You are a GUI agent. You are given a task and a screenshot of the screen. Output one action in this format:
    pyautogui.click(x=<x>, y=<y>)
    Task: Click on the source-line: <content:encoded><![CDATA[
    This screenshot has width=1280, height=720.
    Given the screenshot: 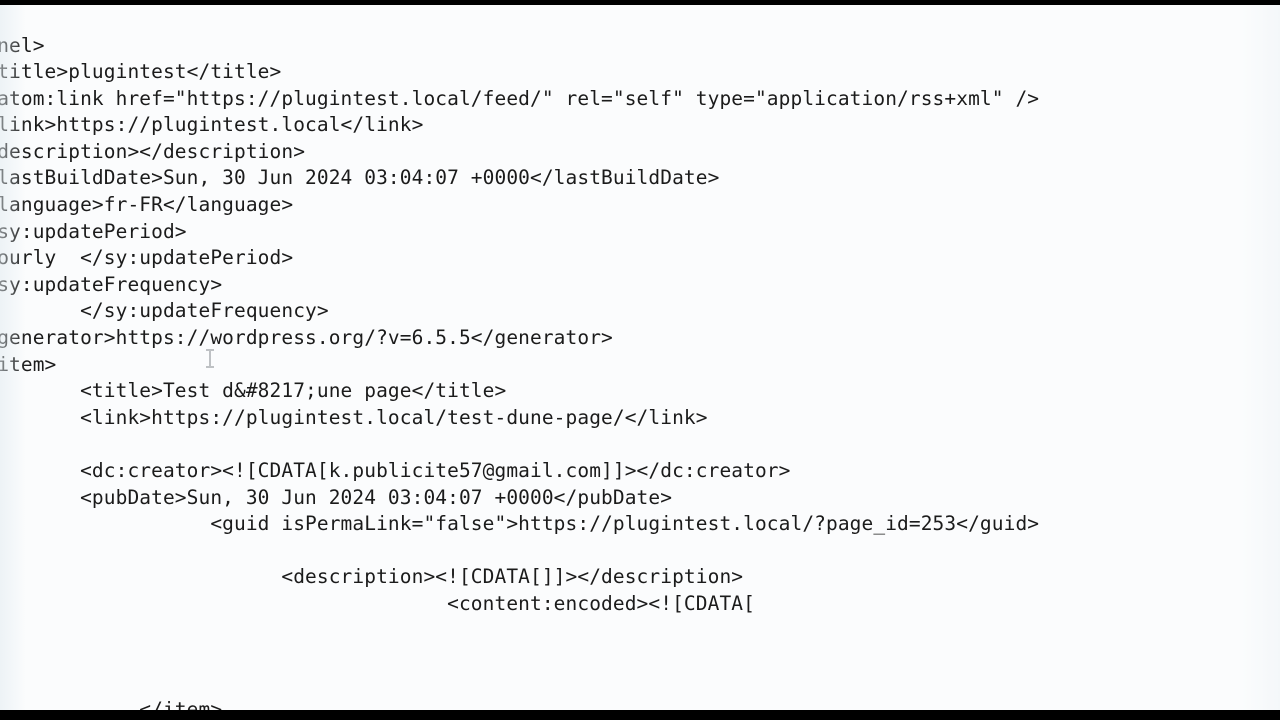 What is the action you would take?
    pyautogui.click(x=377, y=603)
    